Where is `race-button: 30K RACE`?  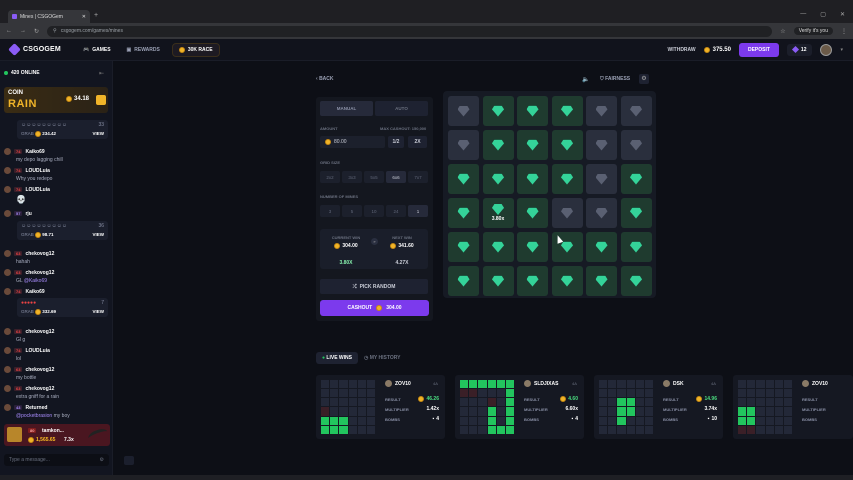 race-button: 30K RACE is located at coordinates (195, 49).